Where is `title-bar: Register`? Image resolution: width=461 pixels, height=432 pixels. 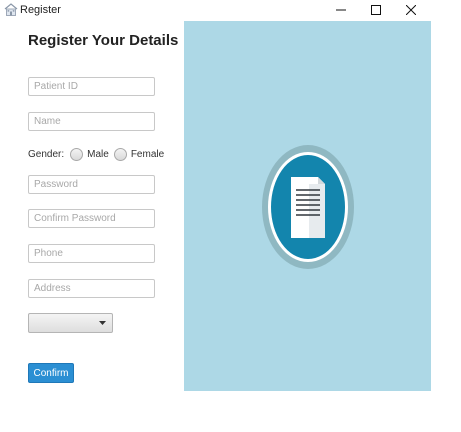
title-bar: Register is located at coordinates (230, 10).